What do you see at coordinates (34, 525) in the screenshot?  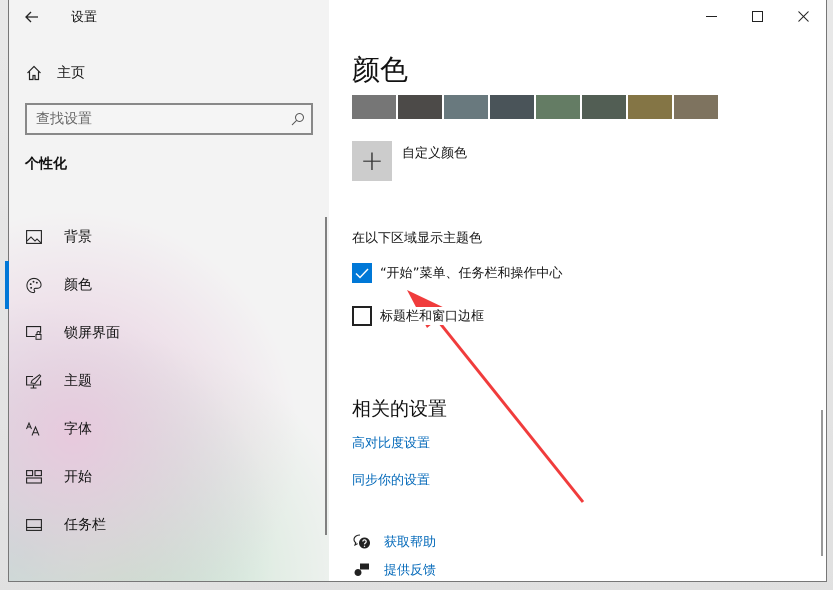 I see `taskbar-icon` at bounding box center [34, 525].